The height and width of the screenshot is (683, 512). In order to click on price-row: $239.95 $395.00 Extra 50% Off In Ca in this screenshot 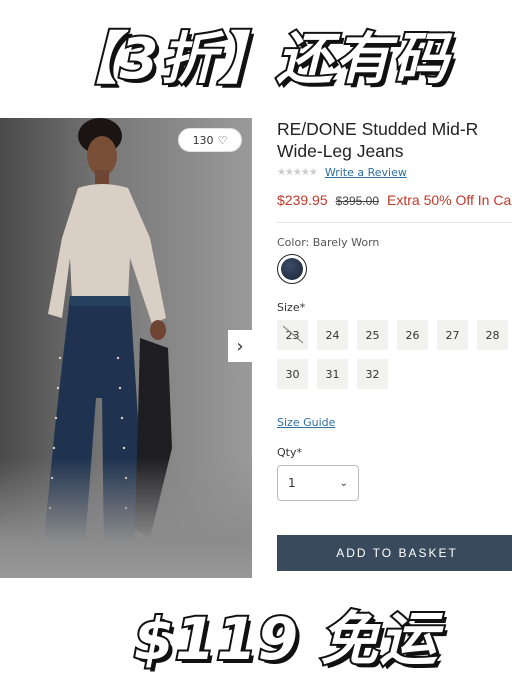, I will do `click(394, 201)`.